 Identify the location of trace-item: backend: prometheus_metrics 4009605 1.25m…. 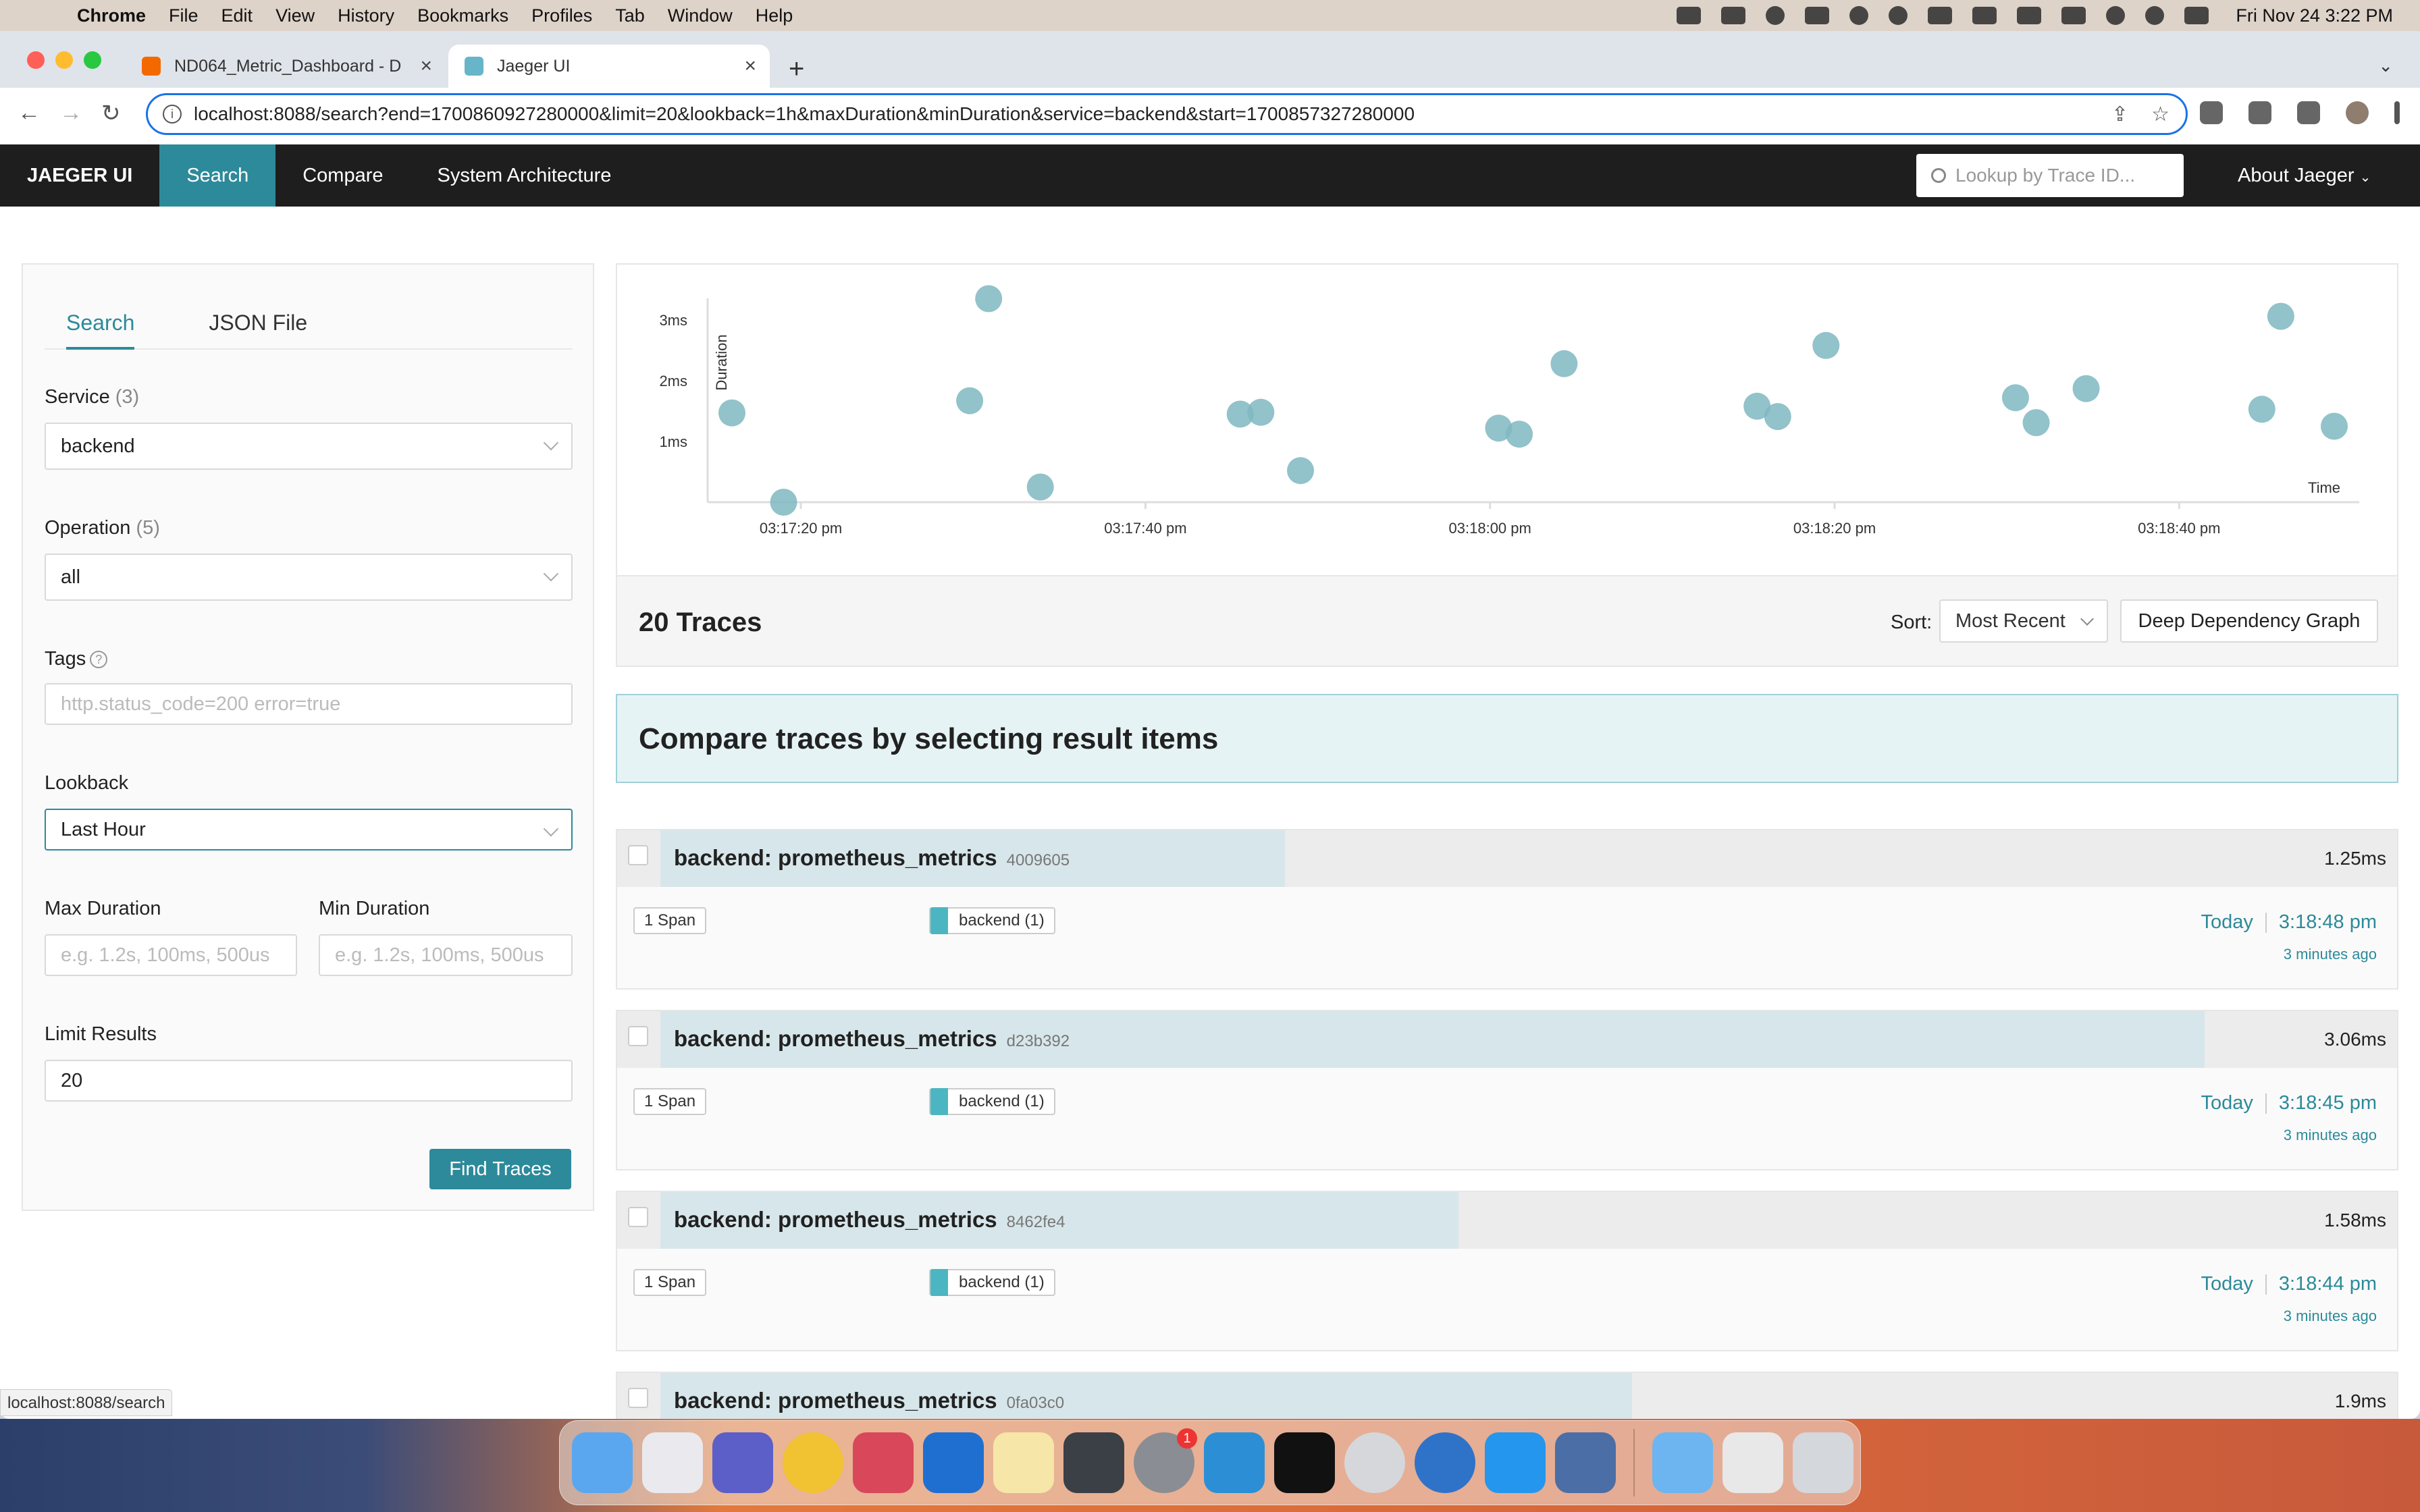
(1507, 909).